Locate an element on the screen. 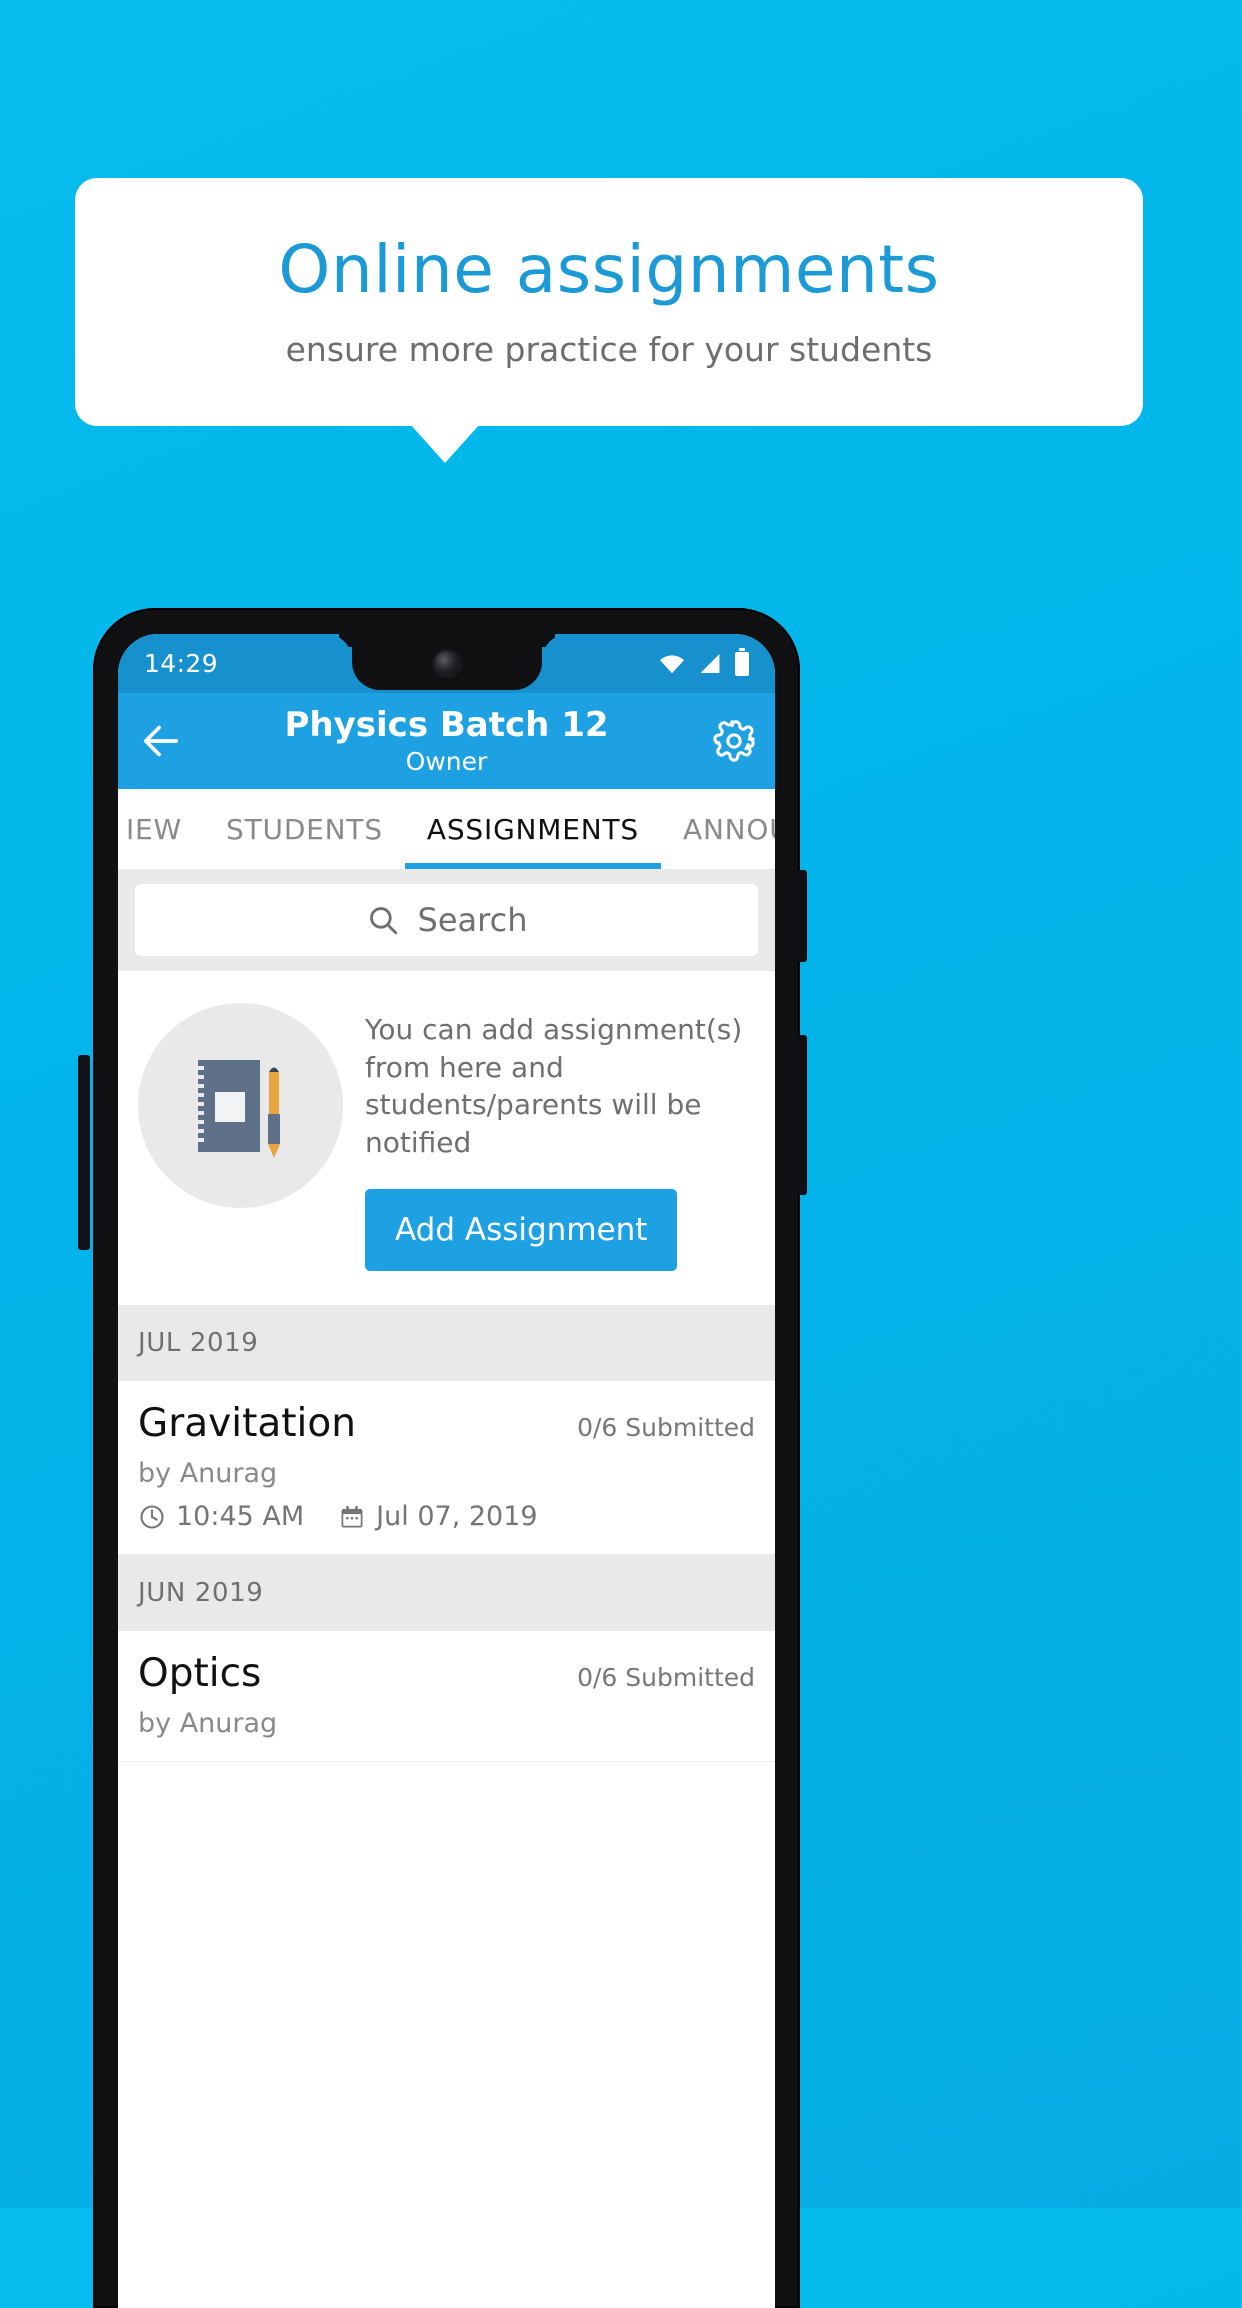  status-clock: 14:29 is located at coordinates (181, 663).